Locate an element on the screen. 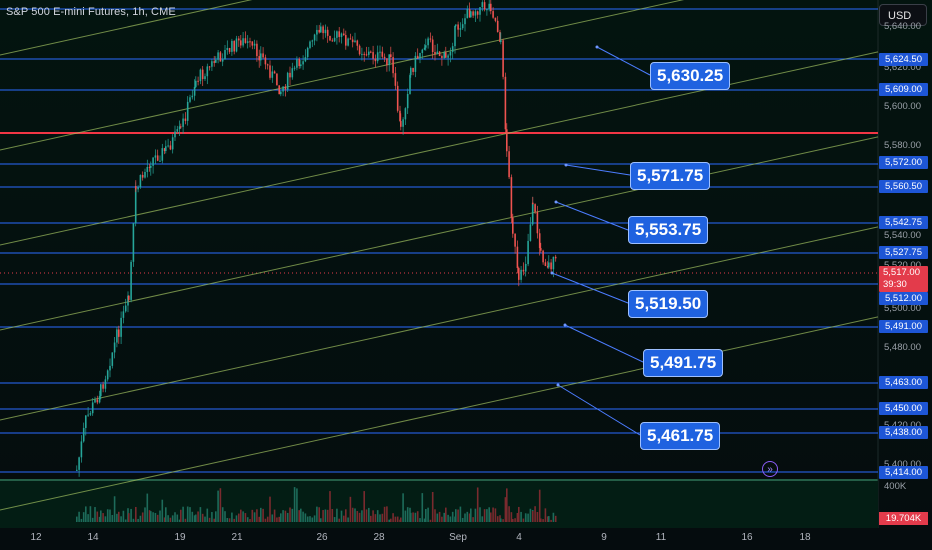  bar-countdown: 39:30 is located at coordinates (895, 284).